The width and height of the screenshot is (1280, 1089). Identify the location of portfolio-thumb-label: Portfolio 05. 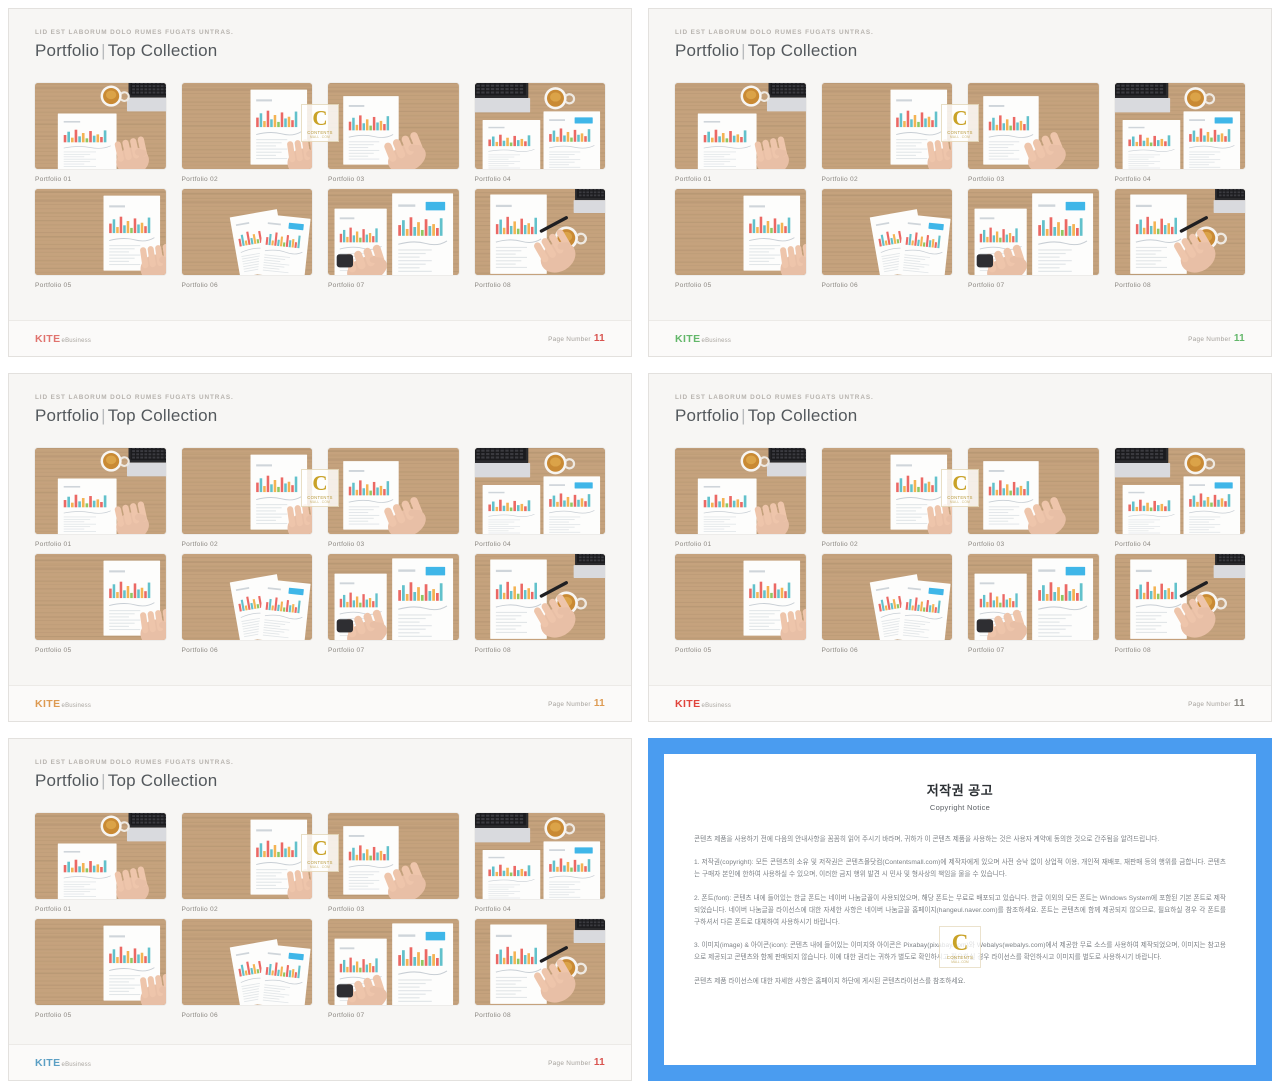
(693, 650).